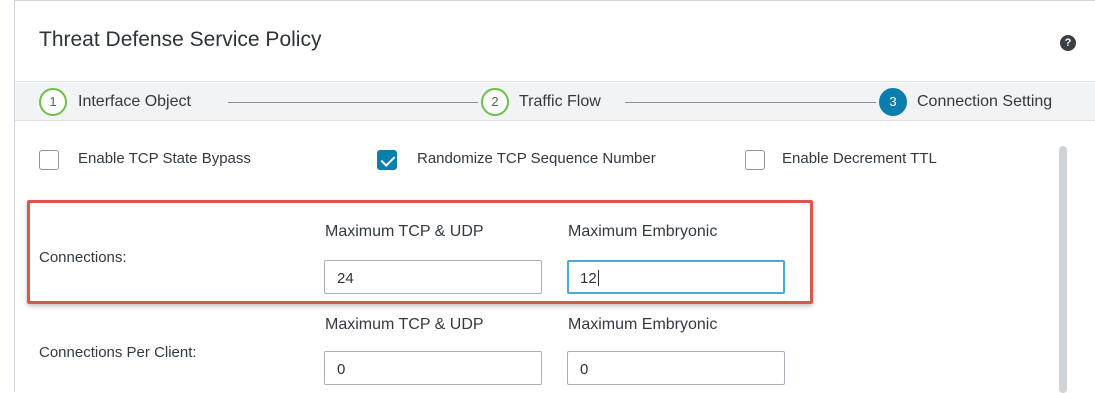 This screenshot has width=1095, height=393. I want to click on enable-tcp-state-bypass-checkbox, so click(49, 160).